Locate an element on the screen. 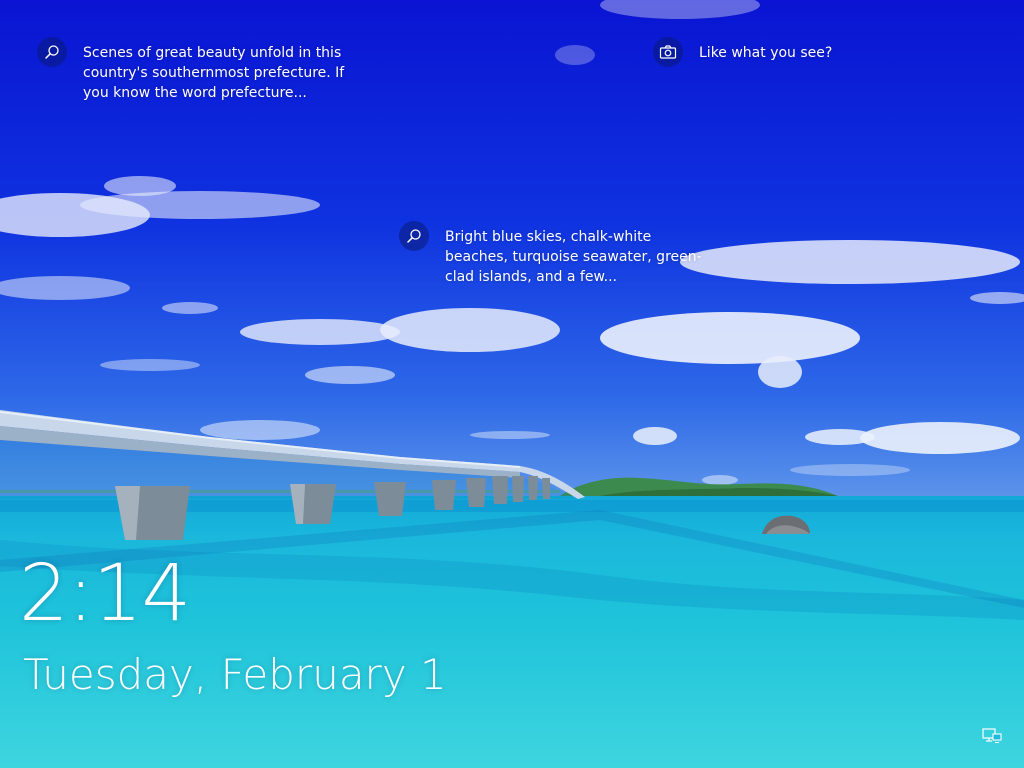 Image resolution: width=1024 pixels, height=768 pixels. network-icon is located at coordinates (992, 736).